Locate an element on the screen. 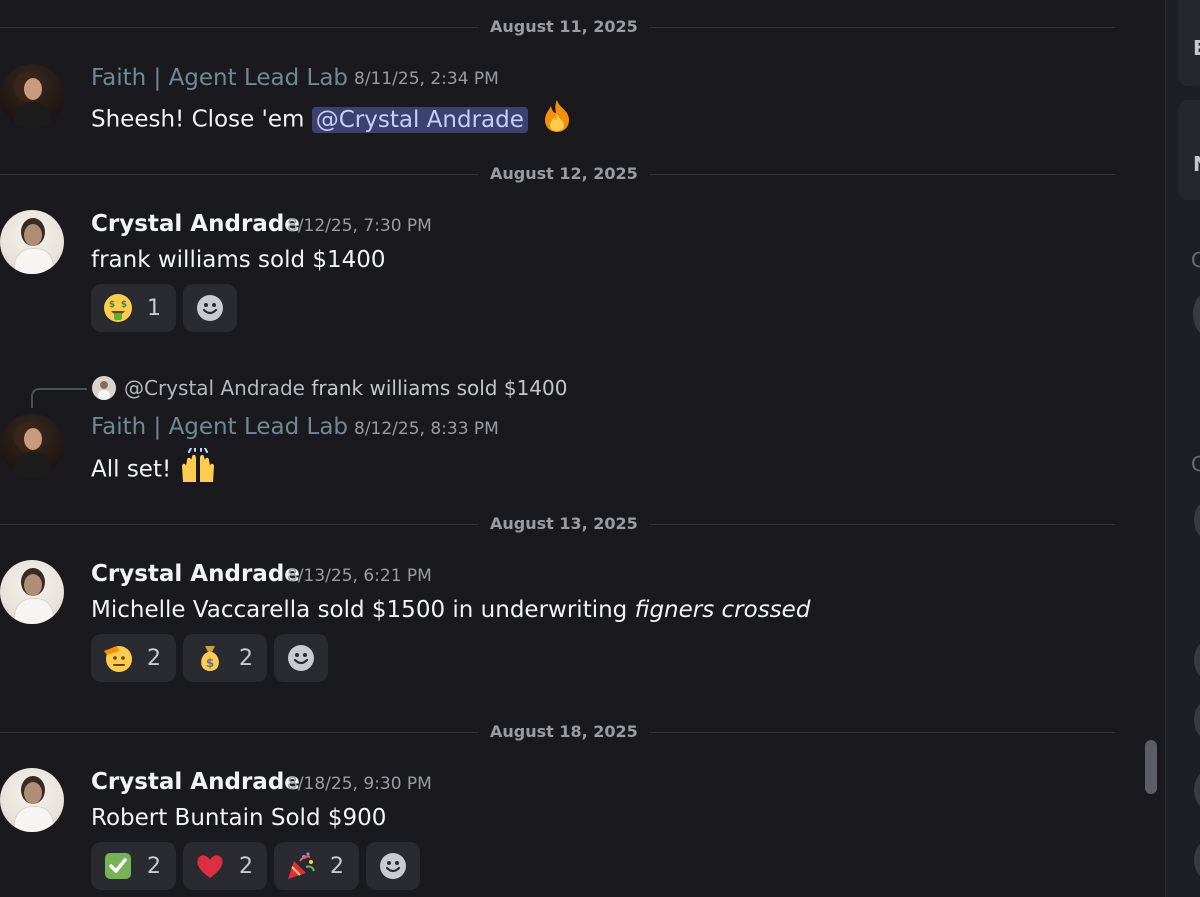  money-mouth-face-icon: $ $ is located at coordinates (118, 308).